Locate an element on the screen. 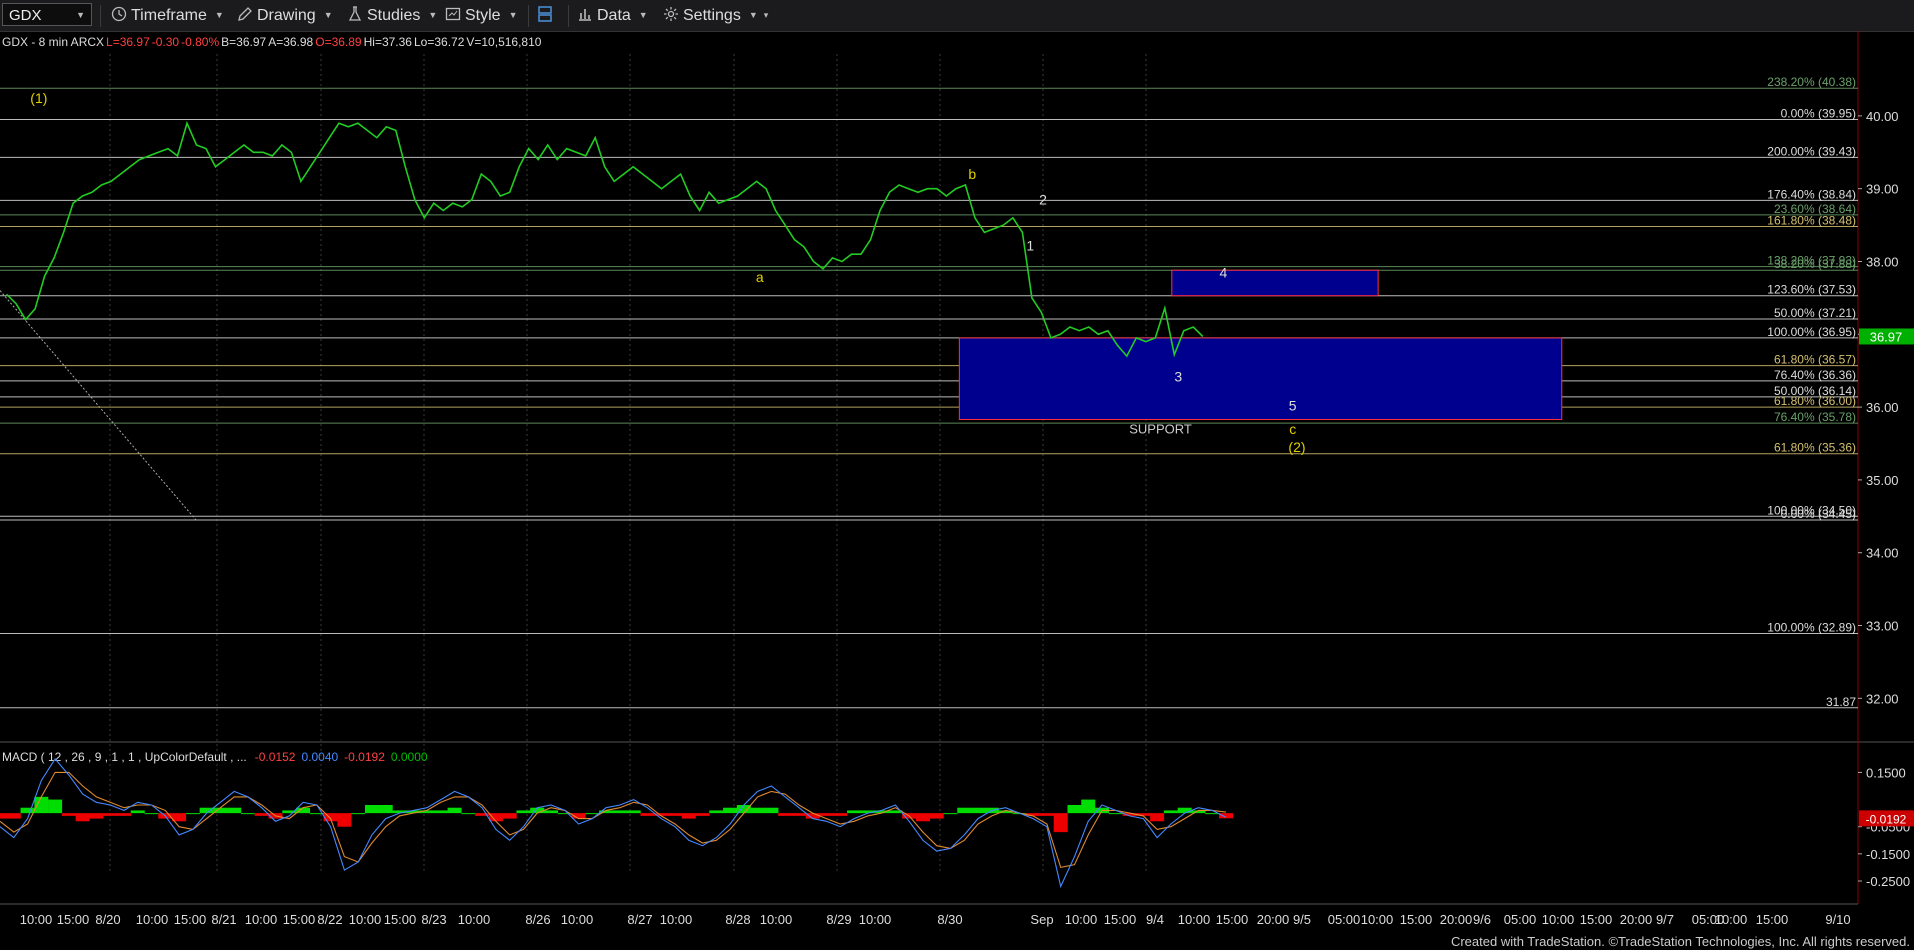 Image resolution: width=1914 pixels, height=950 pixels. y-tick-label: 36.00 is located at coordinates (1882, 407).